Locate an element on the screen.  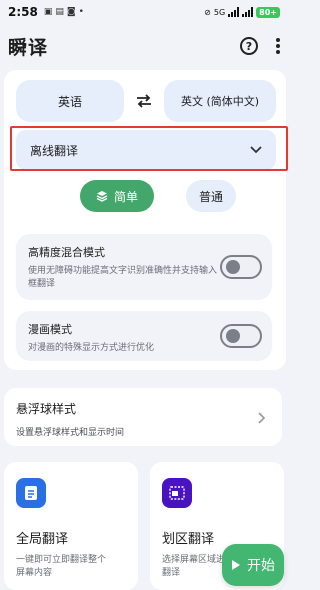
chat-icon: ◙ is located at coordinates (71, 12).